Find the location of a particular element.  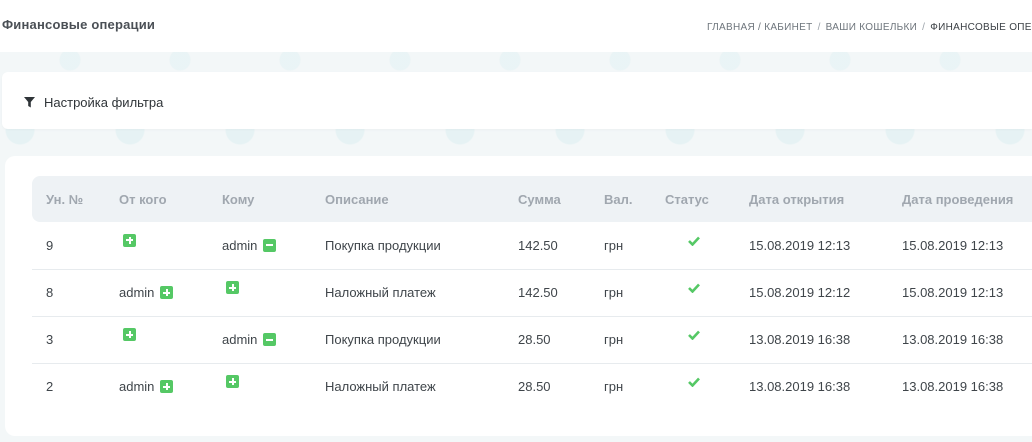

filter-icon is located at coordinates (29, 102).